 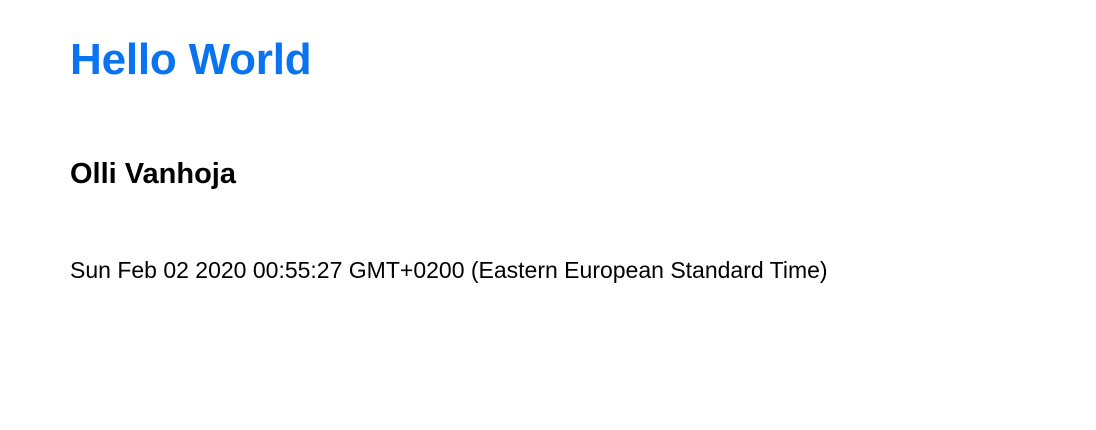 I want to click on author-name: Olli Vanhoja, so click(x=153, y=174).